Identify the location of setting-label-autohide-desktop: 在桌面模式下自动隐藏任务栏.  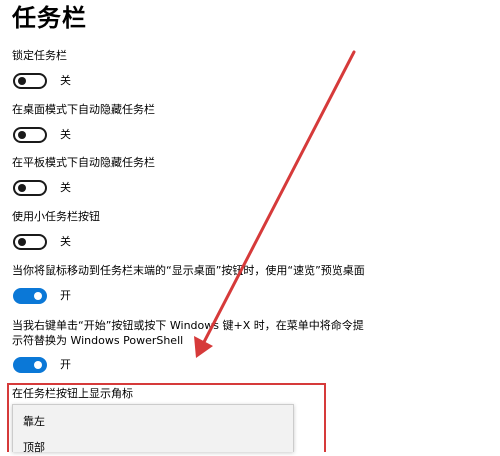
(83, 109).